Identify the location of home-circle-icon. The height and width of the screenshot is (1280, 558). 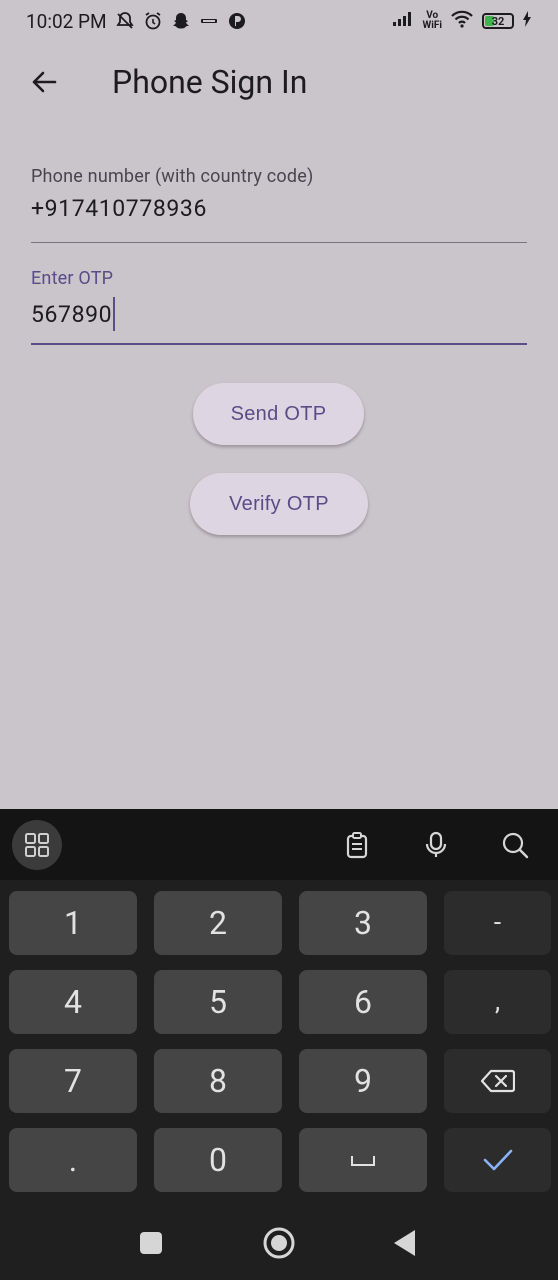
(279, 1243).